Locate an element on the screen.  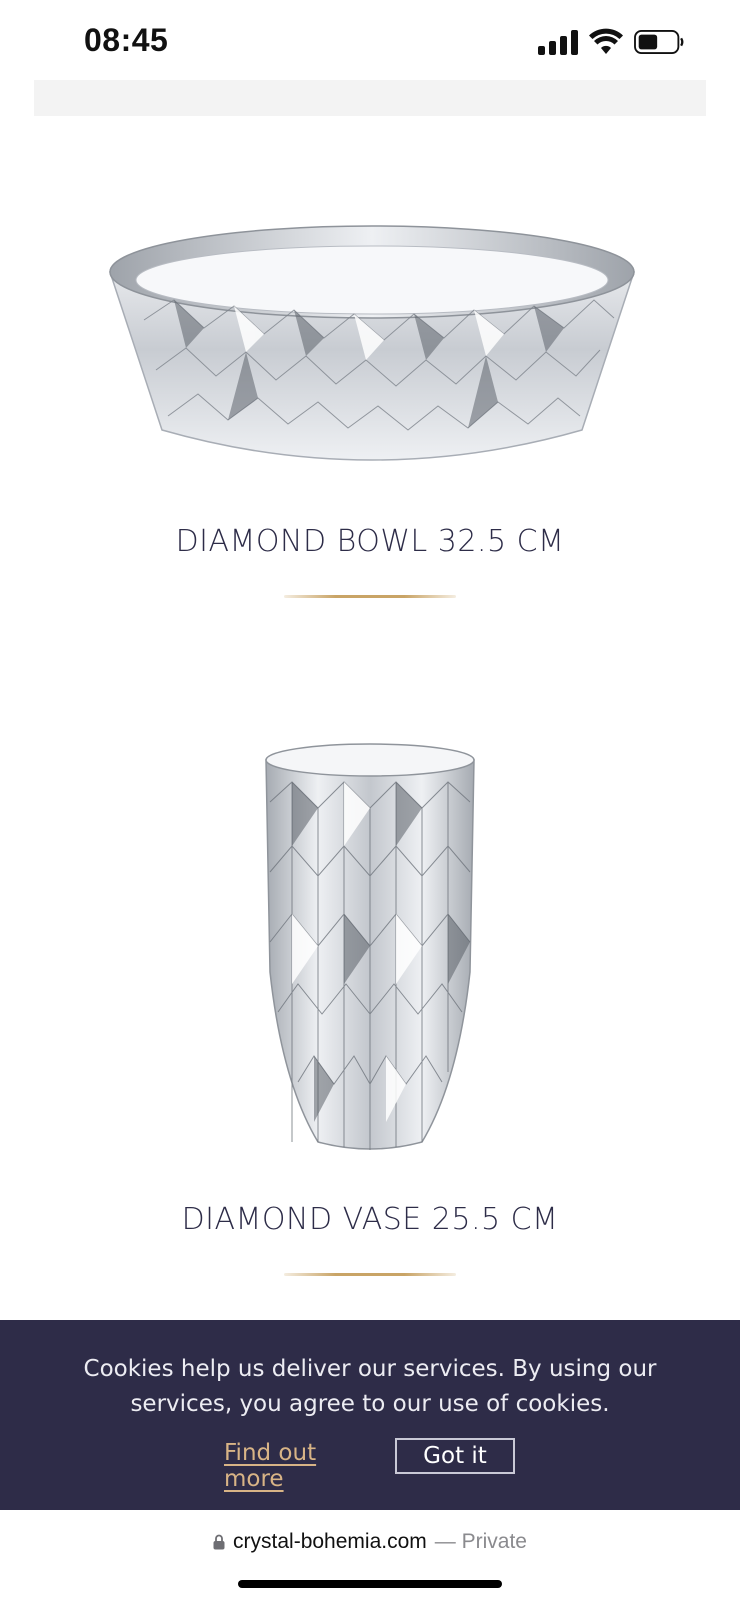
got-it-button: Got it is located at coordinates (455, 1456).